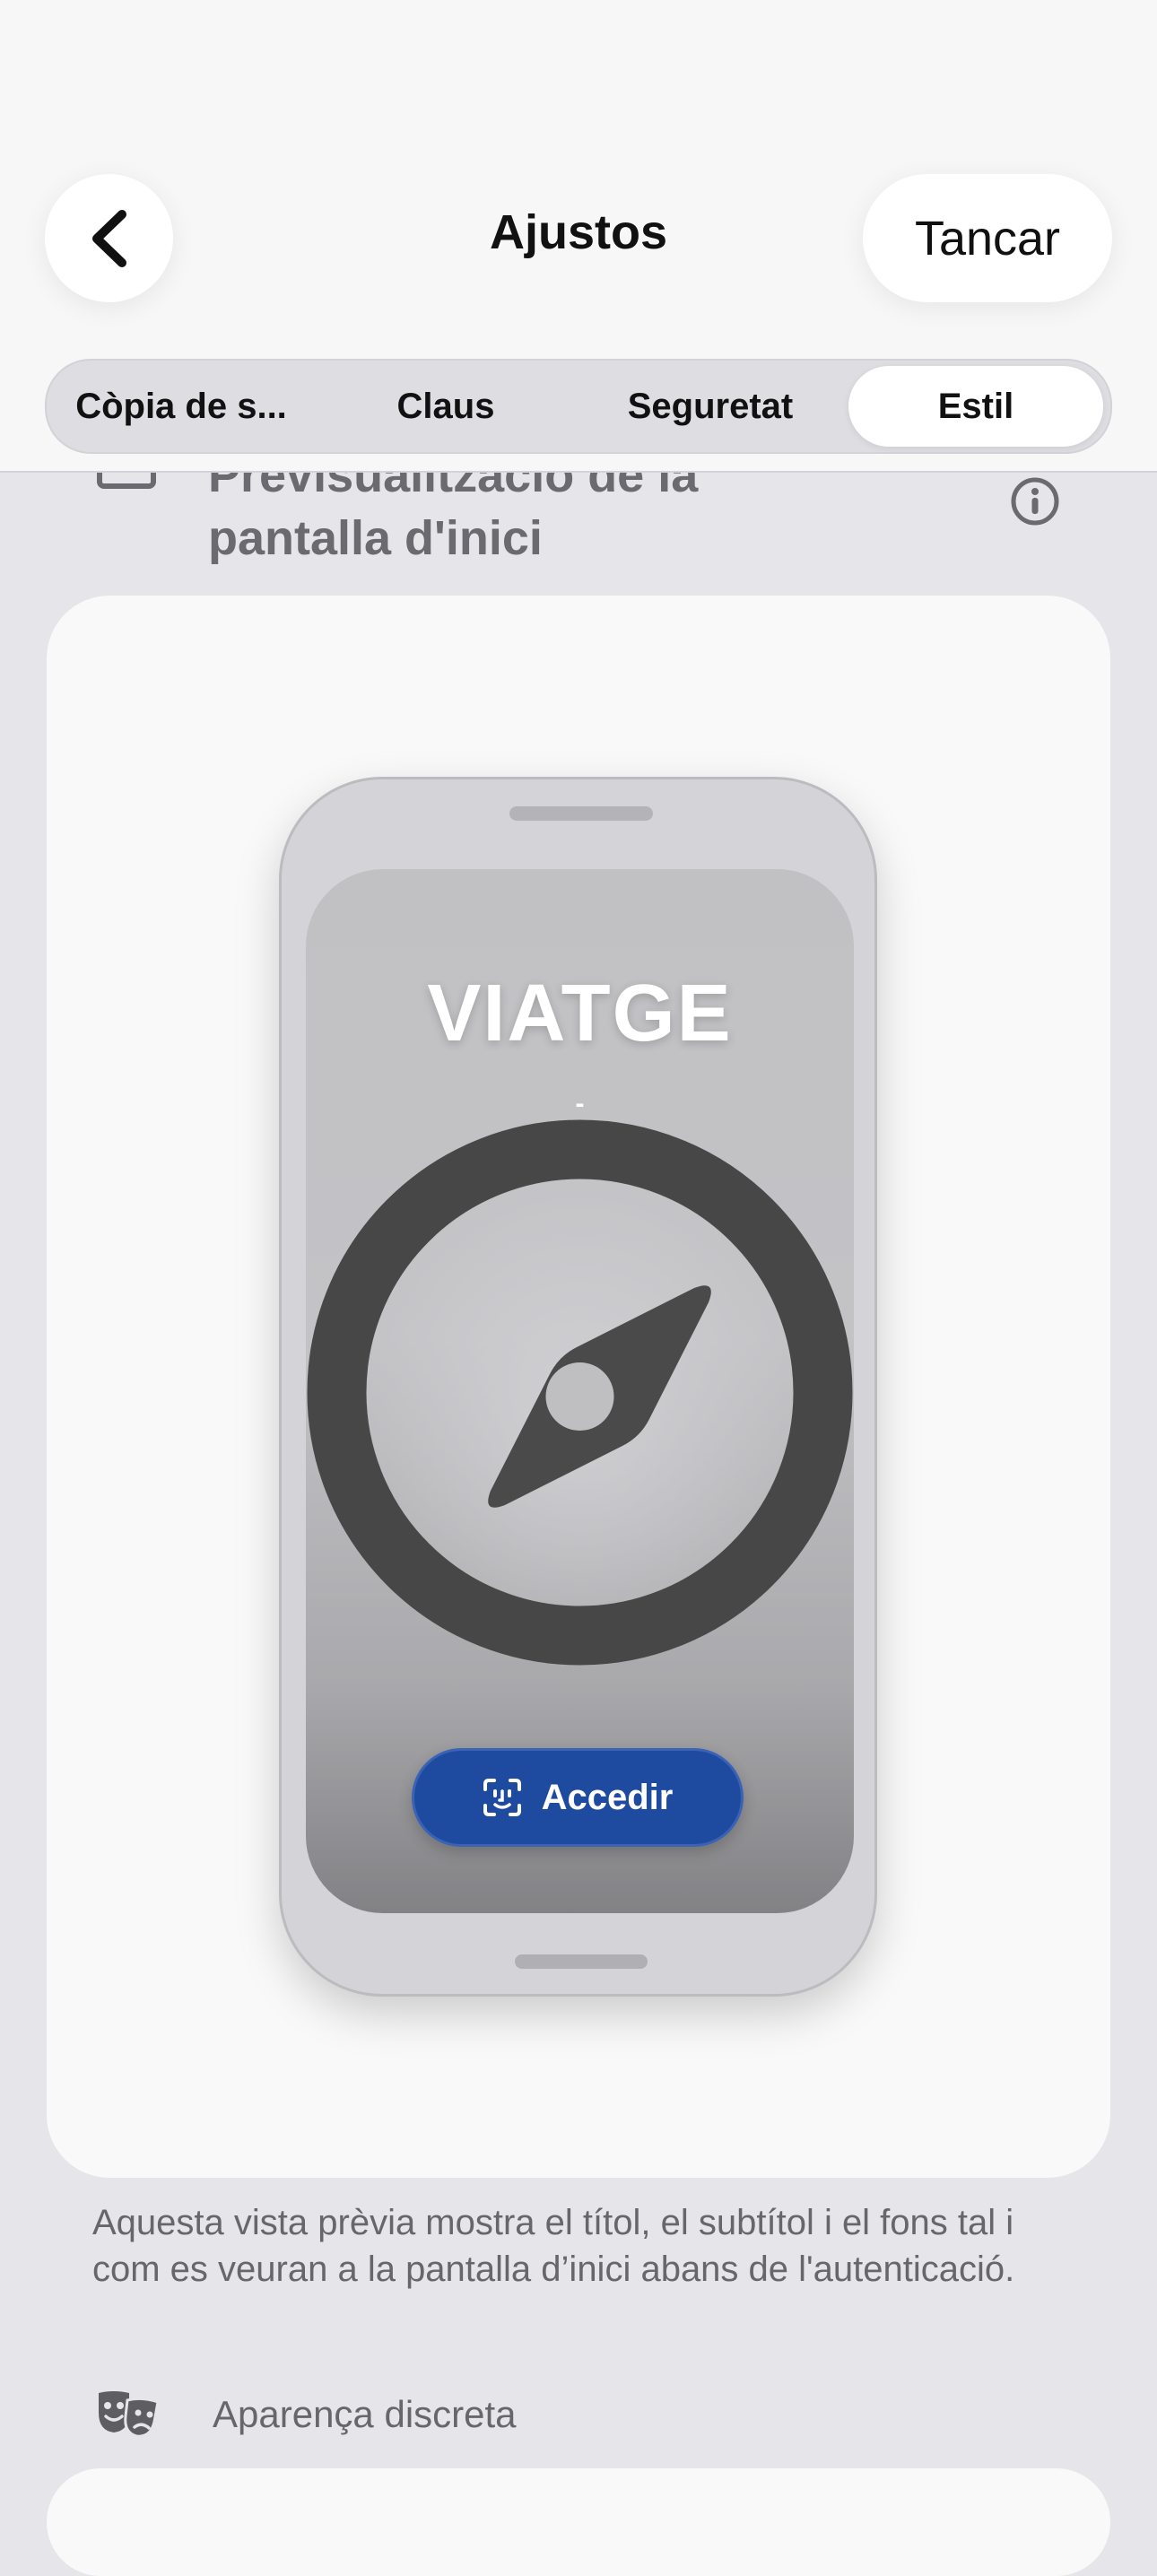 This screenshot has height=2576, width=1157. I want to click on discreet-appearance-row: Aparença discreta, so click(578, 2417).